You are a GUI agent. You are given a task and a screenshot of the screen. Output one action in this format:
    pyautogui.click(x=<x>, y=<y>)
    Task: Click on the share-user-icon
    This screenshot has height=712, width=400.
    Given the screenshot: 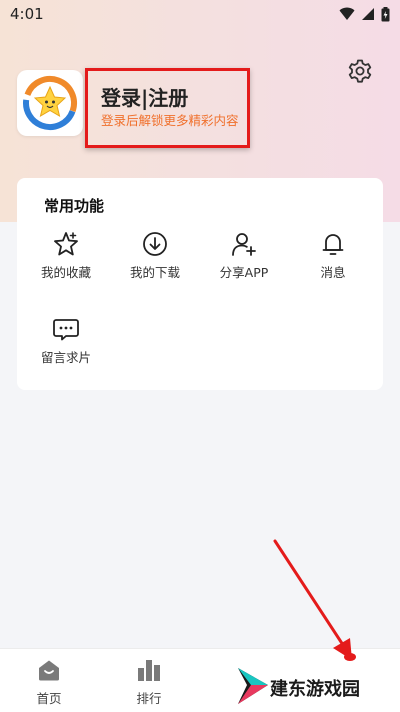 What is the action you would take?
    pyautogui.click(x=244, y=244)
    